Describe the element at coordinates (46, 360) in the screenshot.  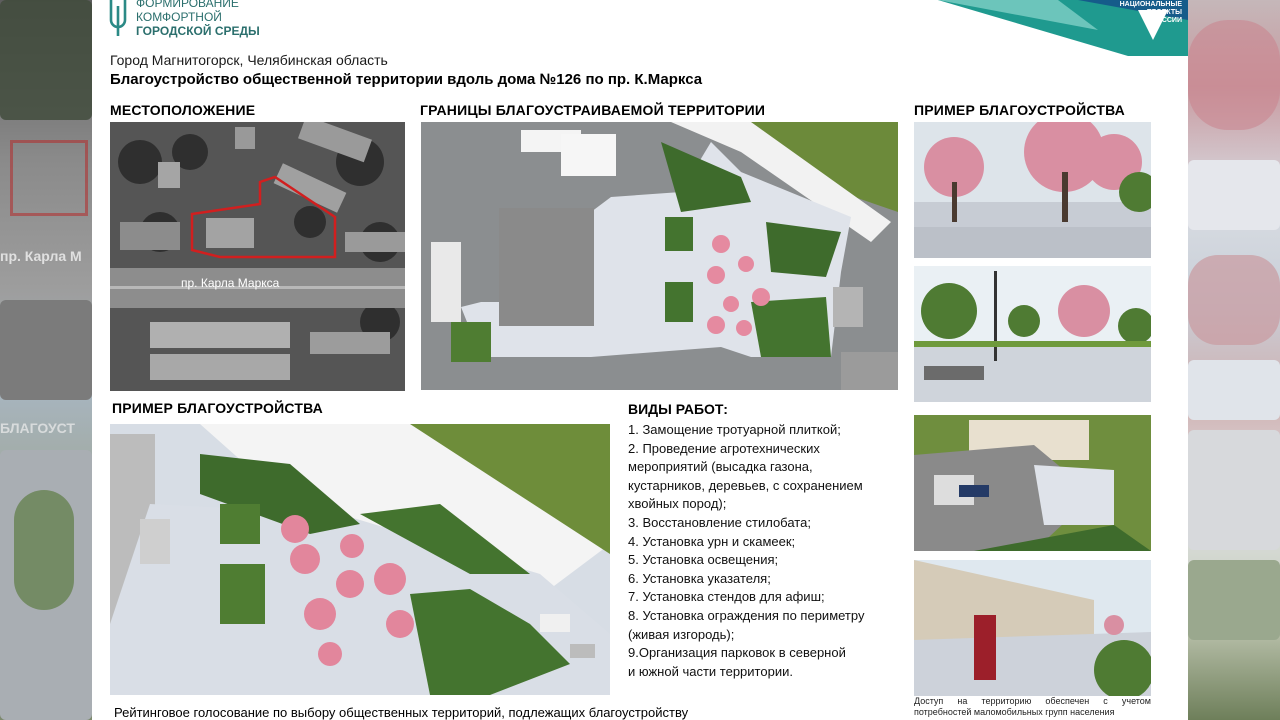
I see `background-left-blur: пр. Карла М БЛАГОУСТ` at that location.